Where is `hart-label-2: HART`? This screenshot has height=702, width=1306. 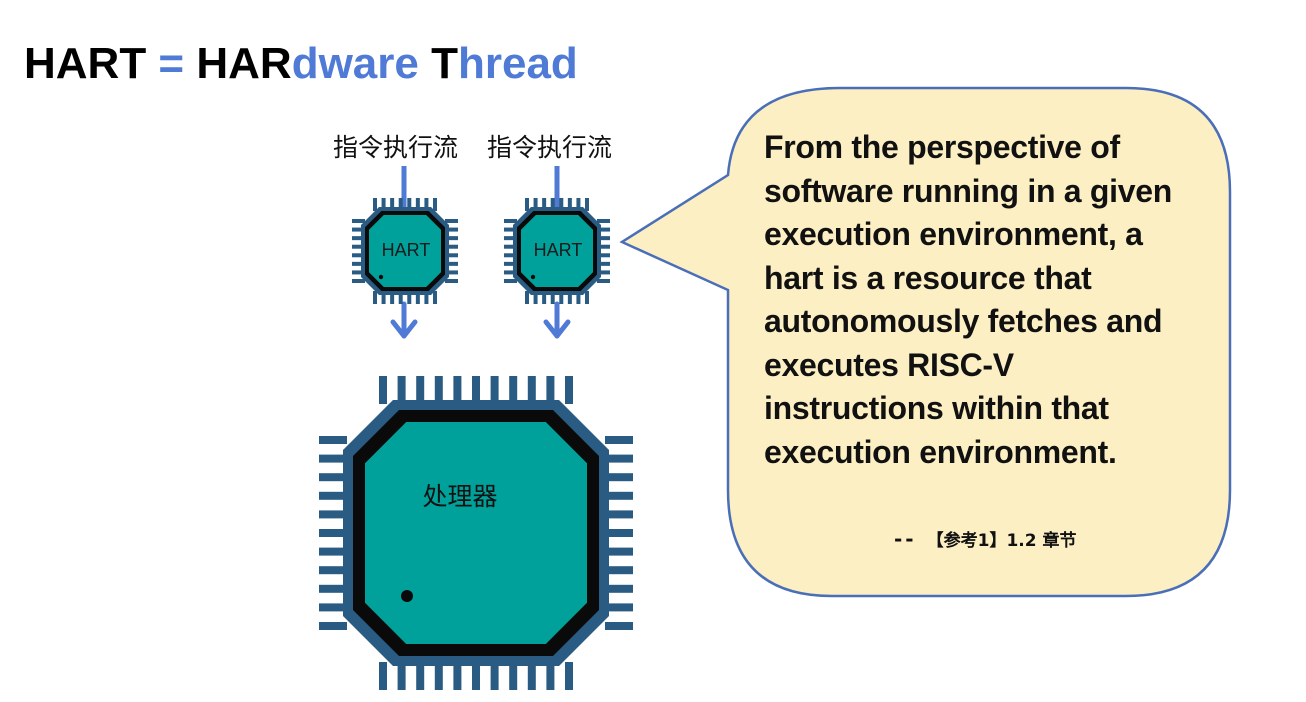 hart-label-2: HART is located at coordinates (558, 250).